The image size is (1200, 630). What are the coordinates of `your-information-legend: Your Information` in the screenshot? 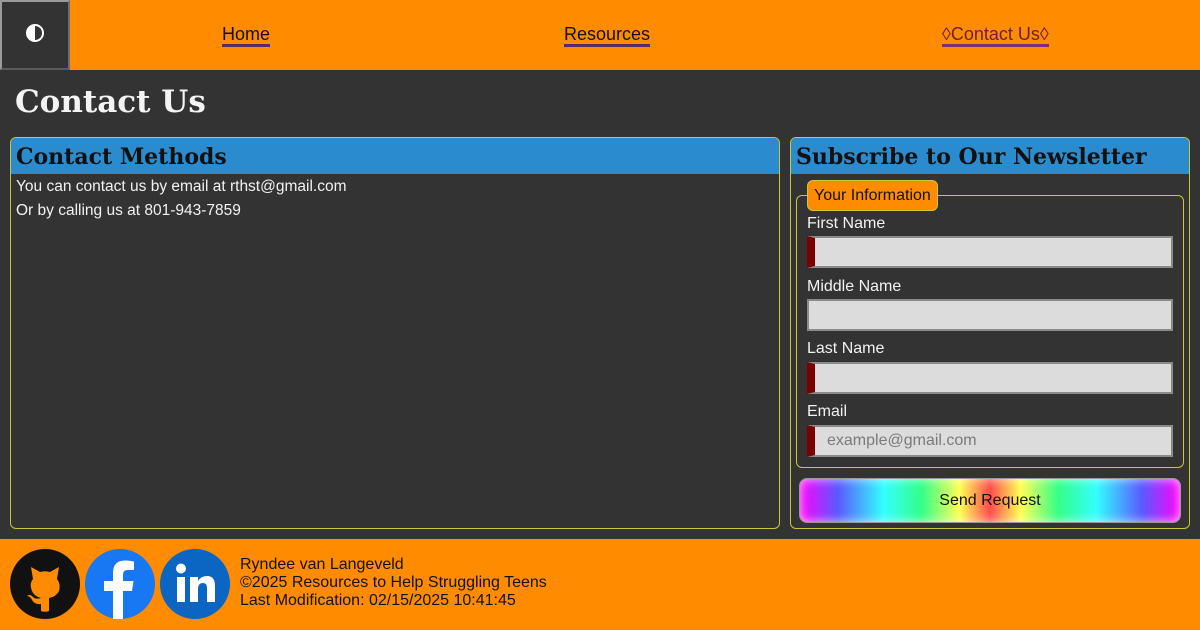 It's located at (872, 195).